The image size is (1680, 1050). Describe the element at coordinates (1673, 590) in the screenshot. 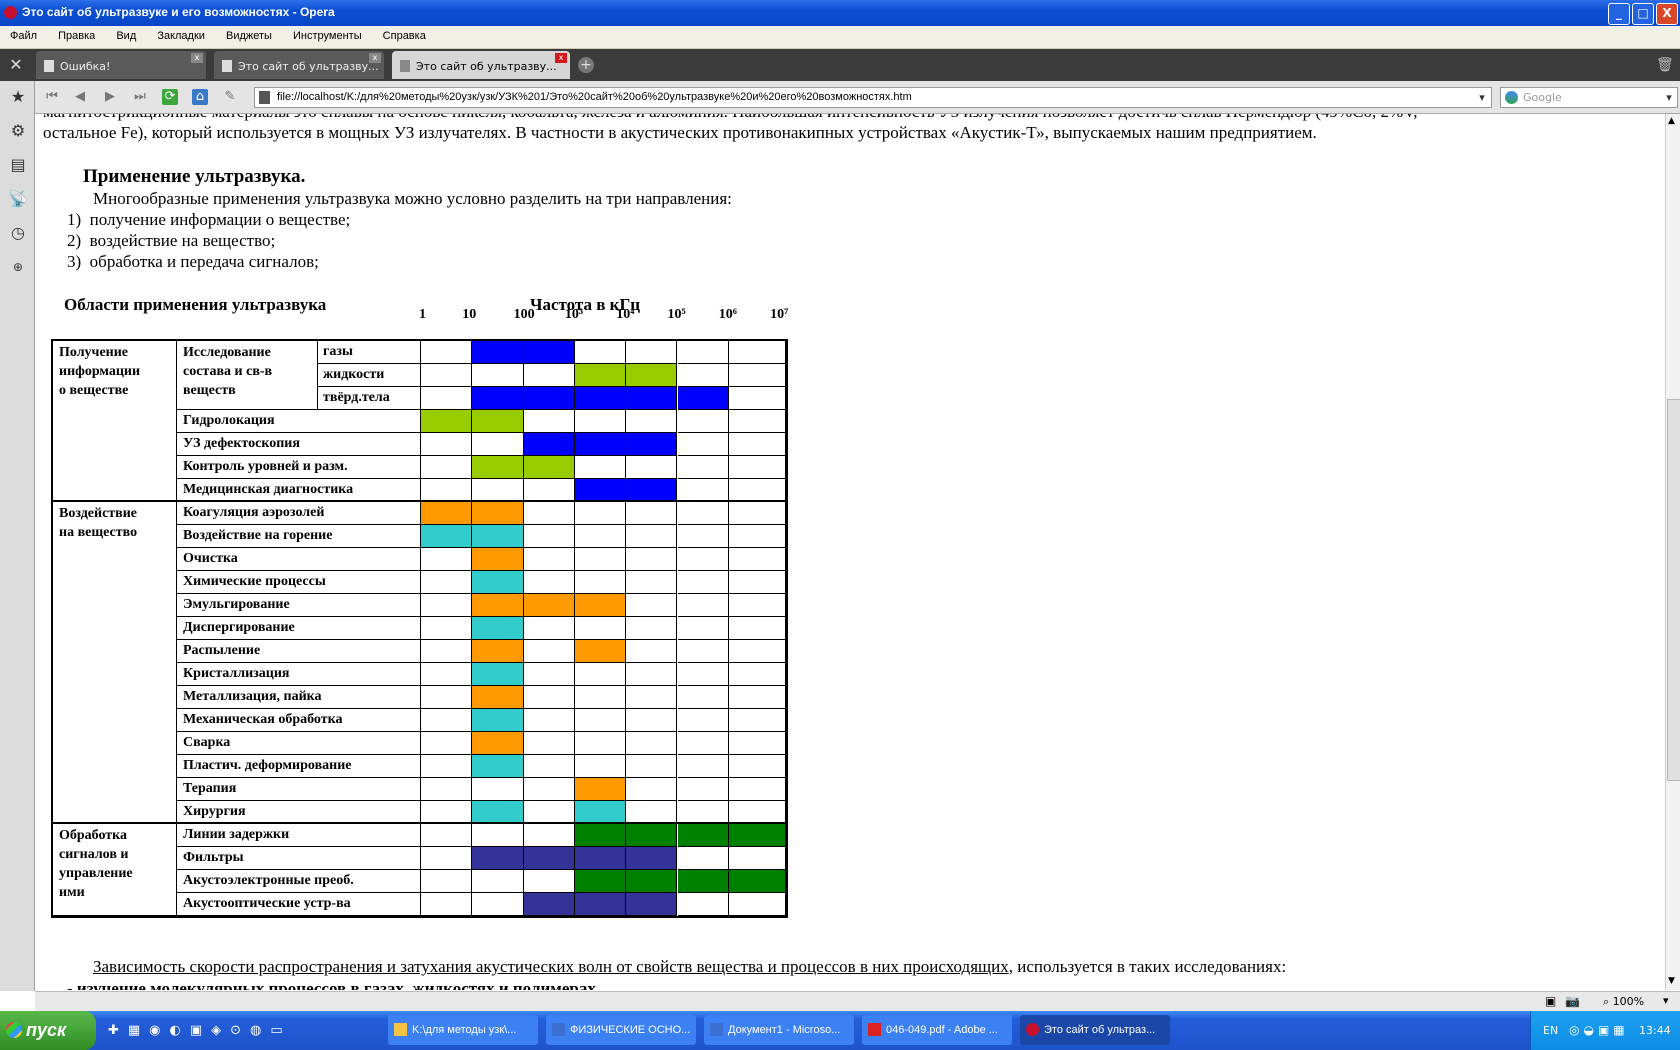

I see `scroll-thumb` at that location.